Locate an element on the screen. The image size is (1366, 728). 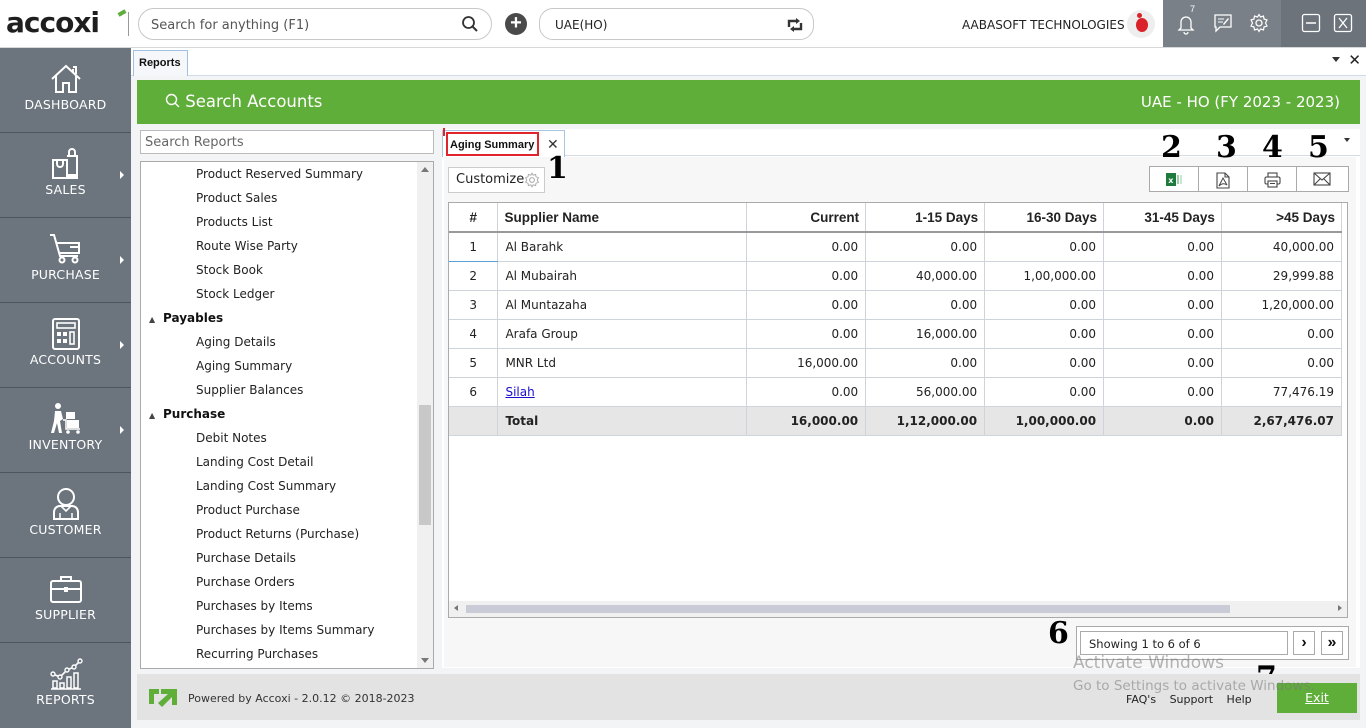
svg-text: x is located at coordinates (1171, 180).